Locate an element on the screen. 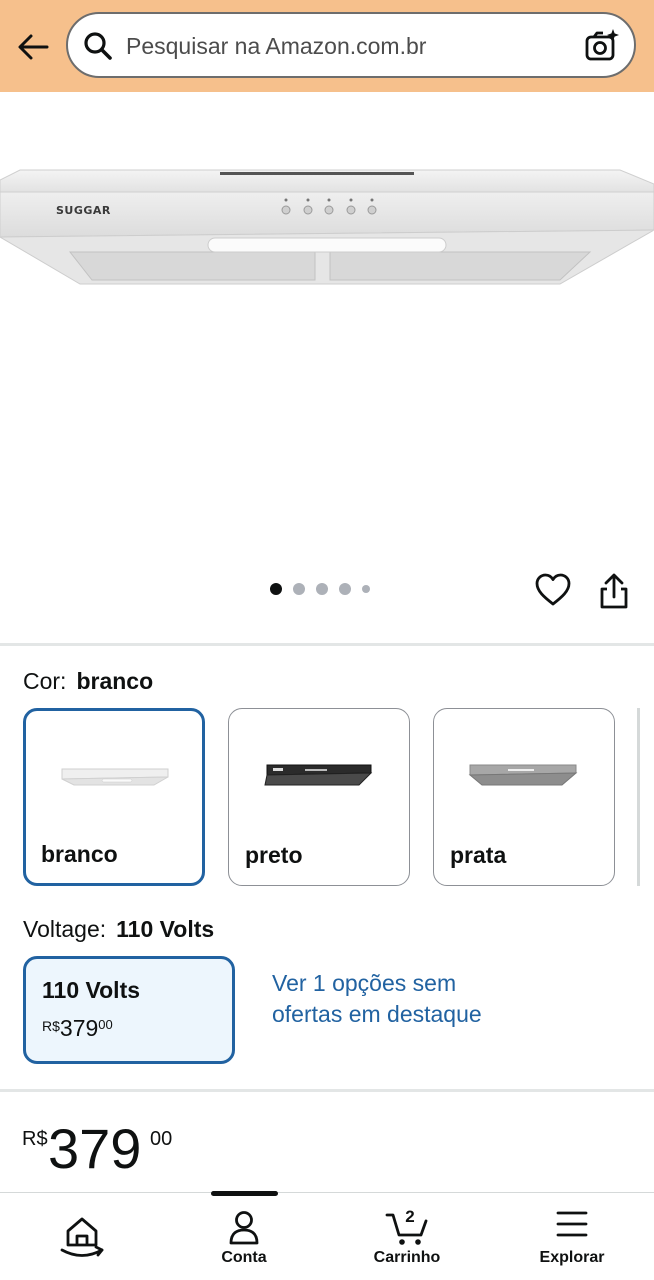 Image resolution: width=654 pixels, height=1280 pixels. voltage-option-title: 110 Volts is located at coordinates (91, 990).